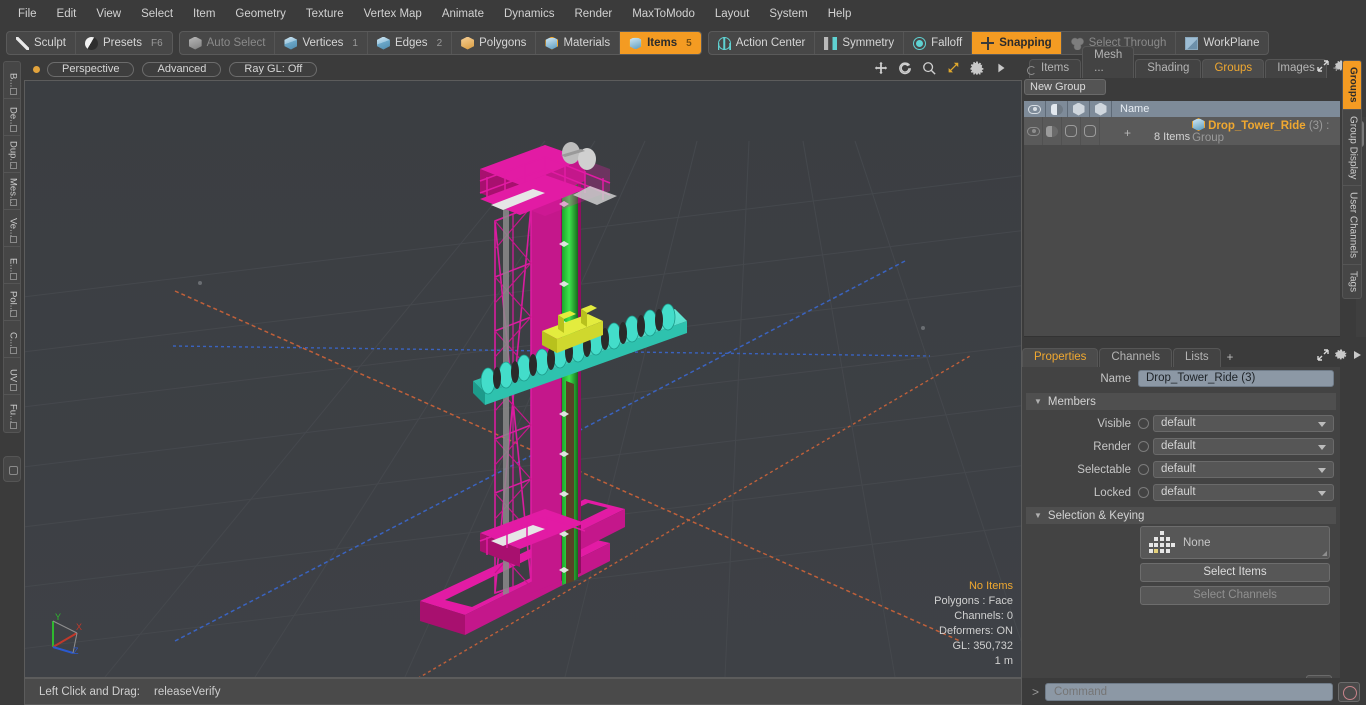 Image resolution: width=1366 pixels, height=705 pixels. Describe the element at coordinates (12, 376) in the screenshot. I see `left-tab-8: UV` at that location.